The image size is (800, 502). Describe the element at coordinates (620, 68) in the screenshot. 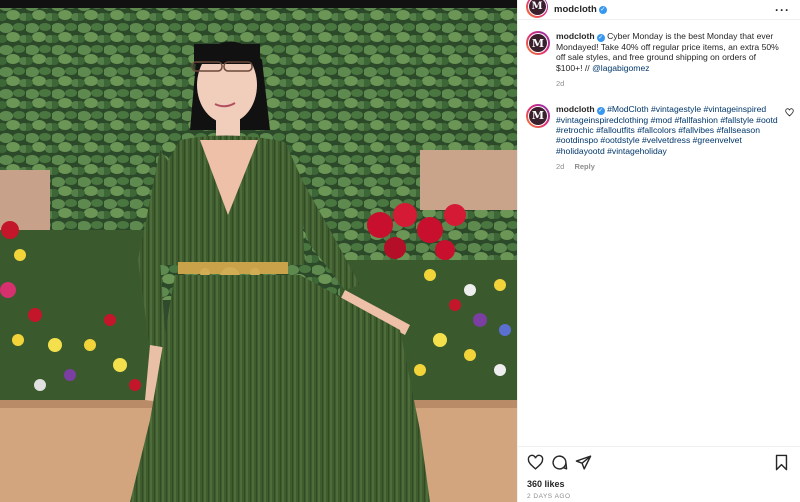

I see `mention-link: @lagabigomez` at that location.